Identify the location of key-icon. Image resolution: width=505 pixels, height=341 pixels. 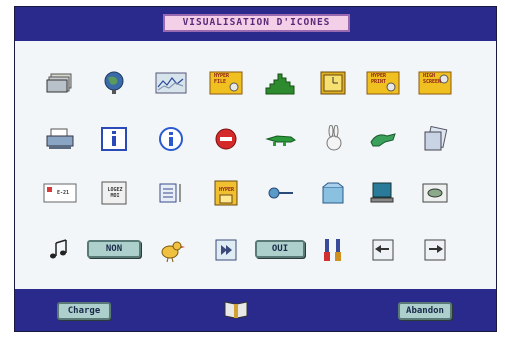
(281, 193).